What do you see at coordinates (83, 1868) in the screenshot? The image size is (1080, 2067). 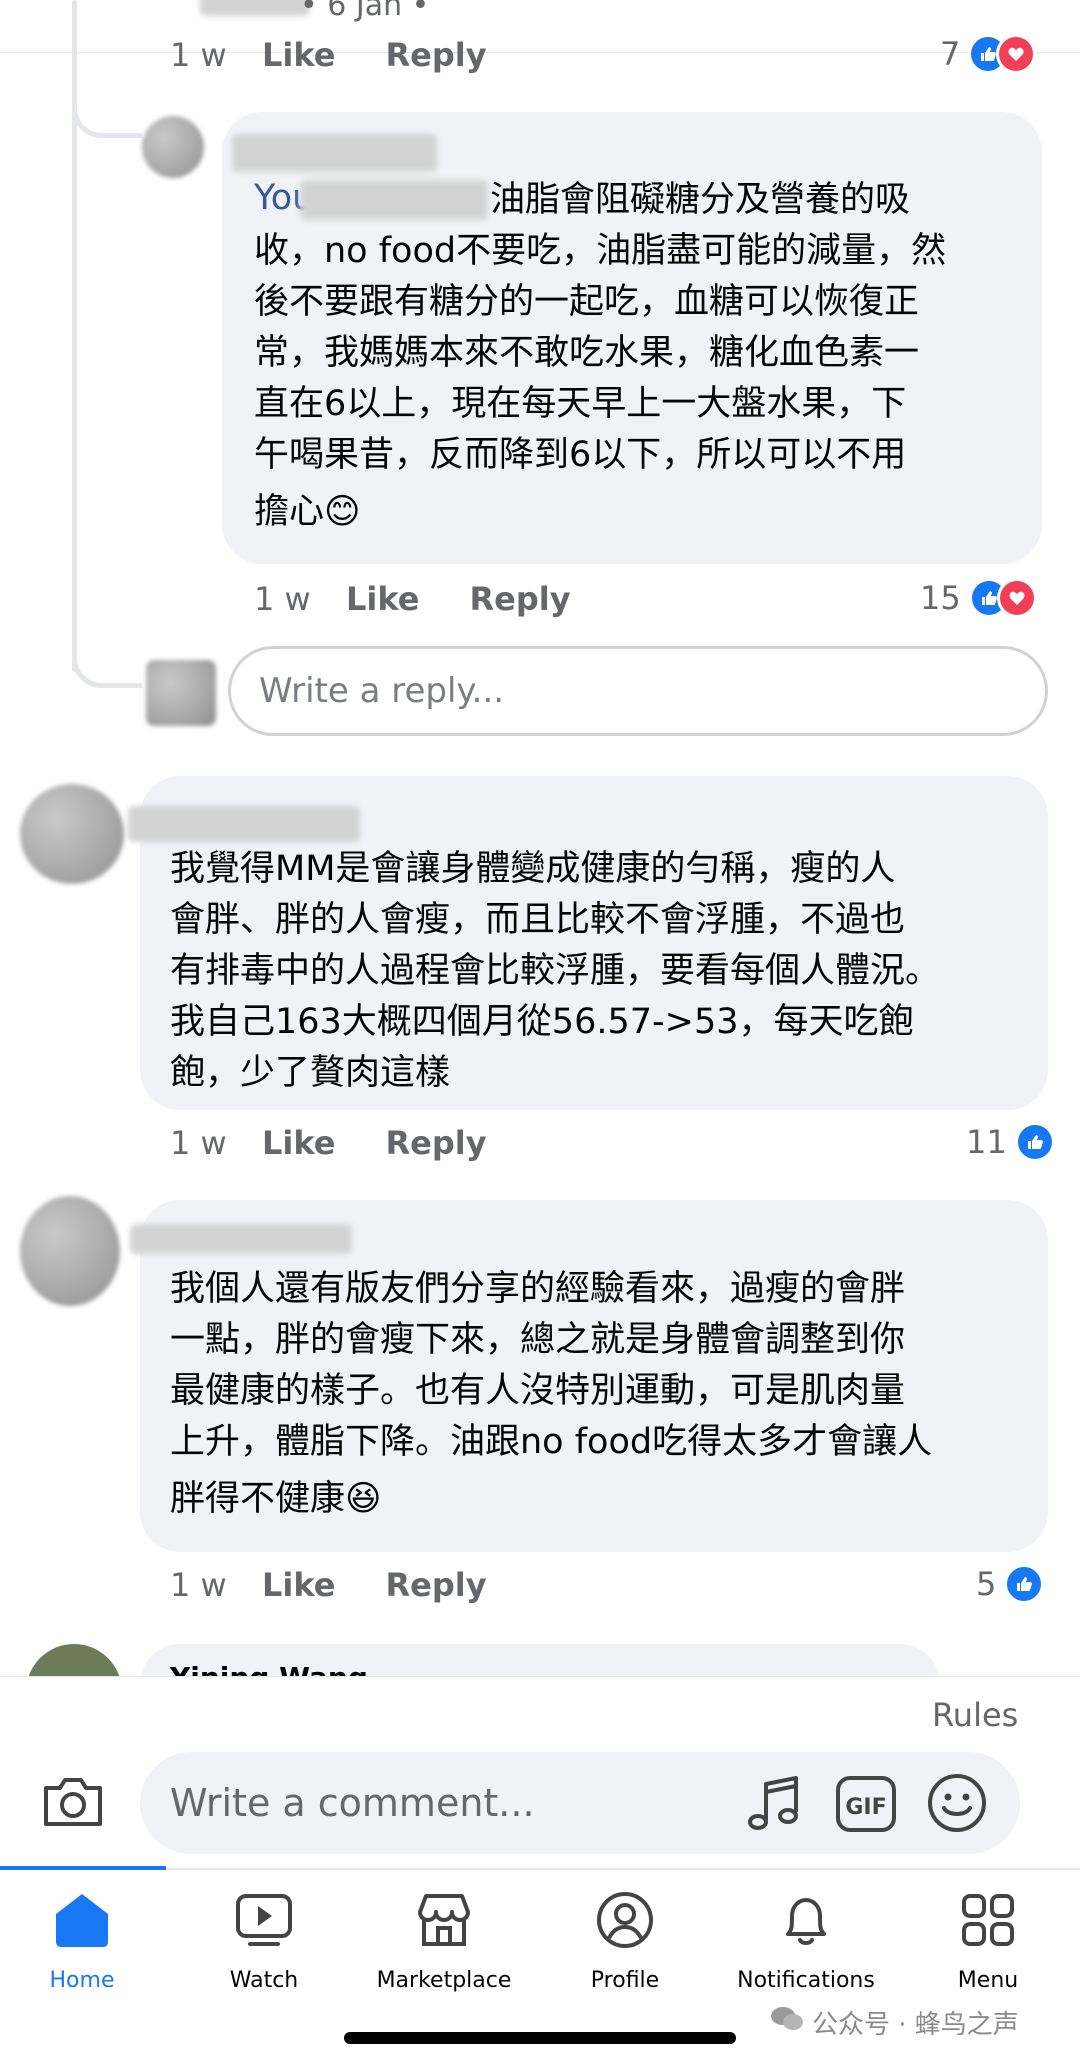 I see `active-tab-indicator` at bounding box center [83, 1868].